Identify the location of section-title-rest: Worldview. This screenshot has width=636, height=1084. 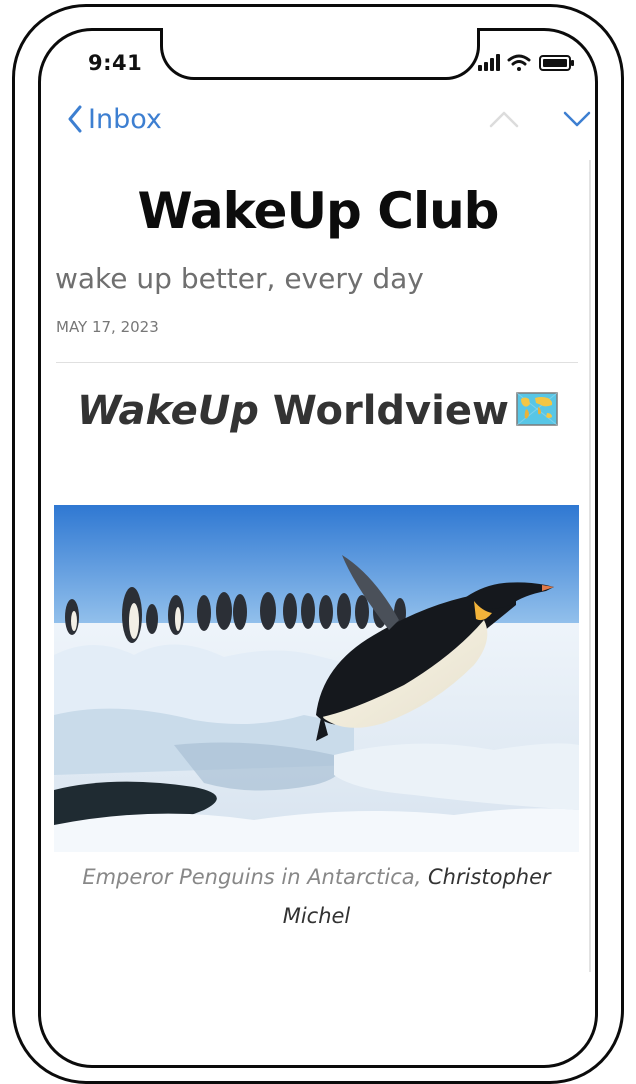
(390, 411).